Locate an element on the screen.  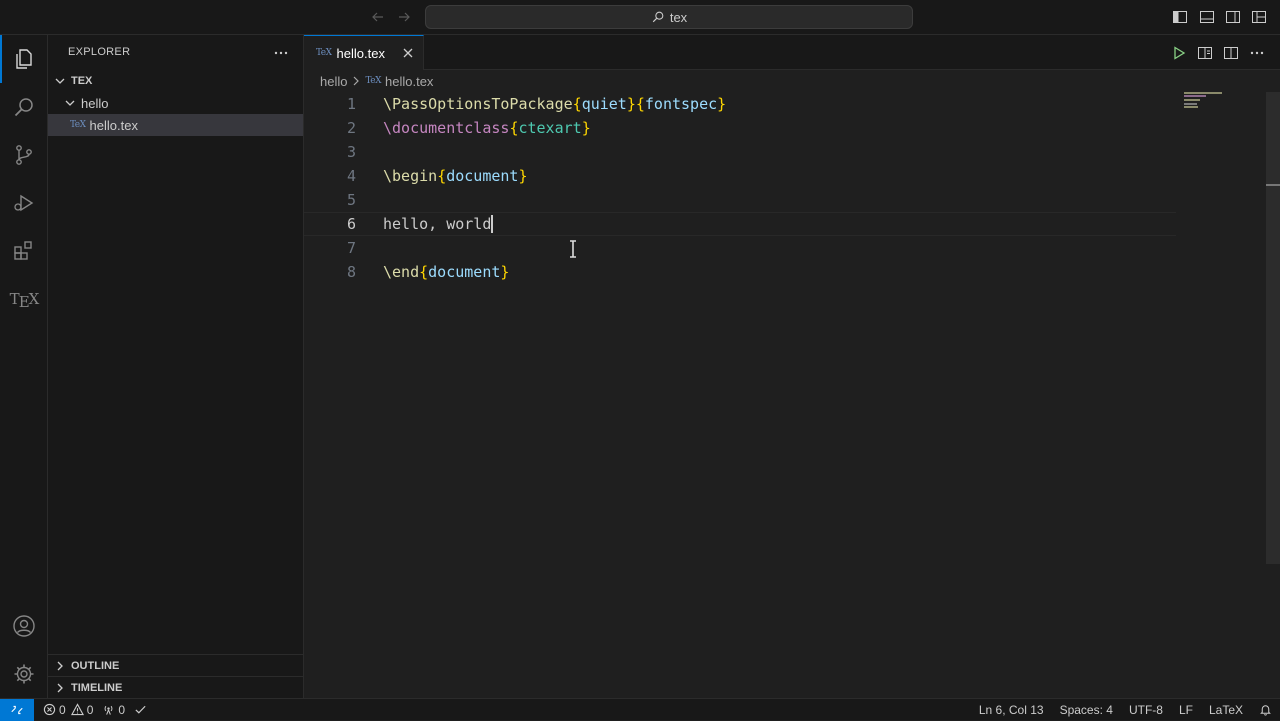
folder-label: hello is located at coordinates (95, 103).